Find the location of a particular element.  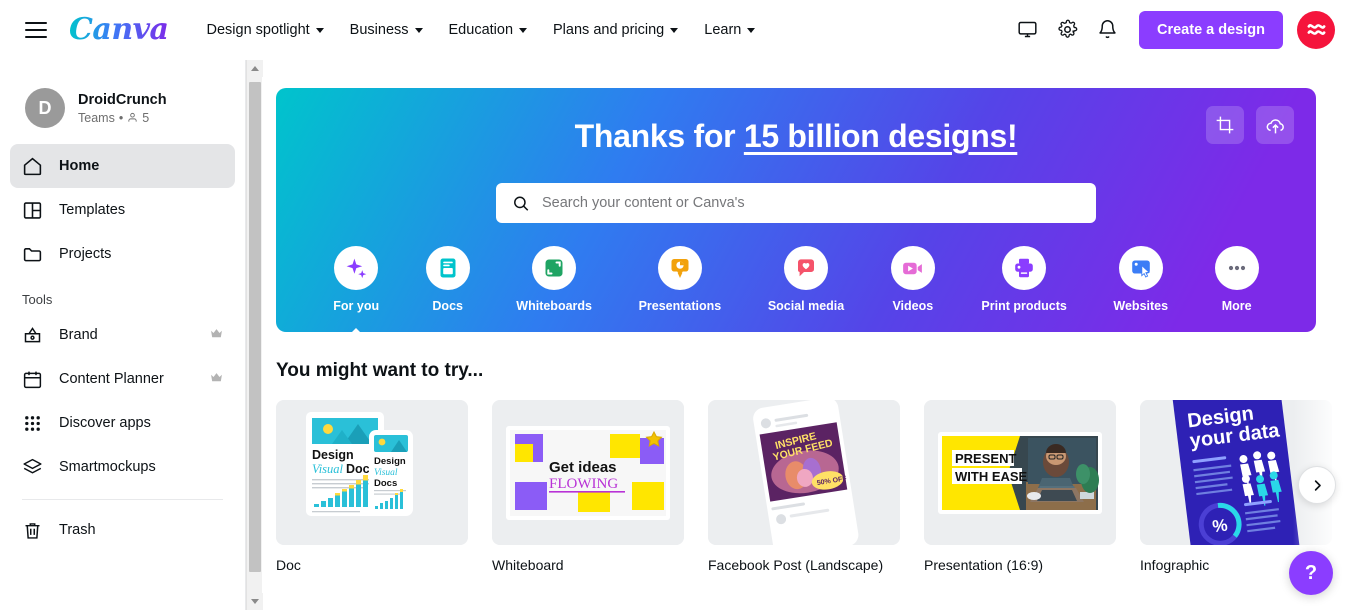

category-label: For you is located at coordinates (356, 306).